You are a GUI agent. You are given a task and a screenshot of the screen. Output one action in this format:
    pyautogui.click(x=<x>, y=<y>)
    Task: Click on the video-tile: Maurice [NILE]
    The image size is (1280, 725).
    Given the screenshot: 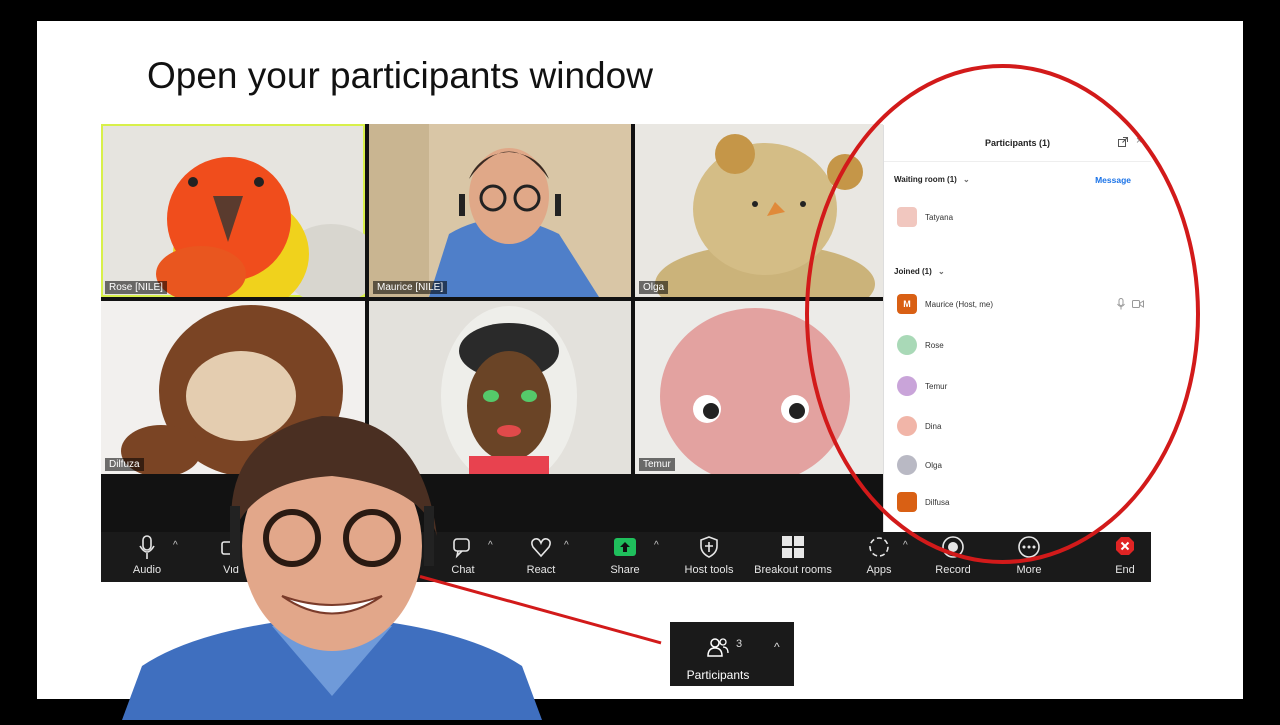 What is the action you would take?
    pyautogui.click(x=500, y=210)
    